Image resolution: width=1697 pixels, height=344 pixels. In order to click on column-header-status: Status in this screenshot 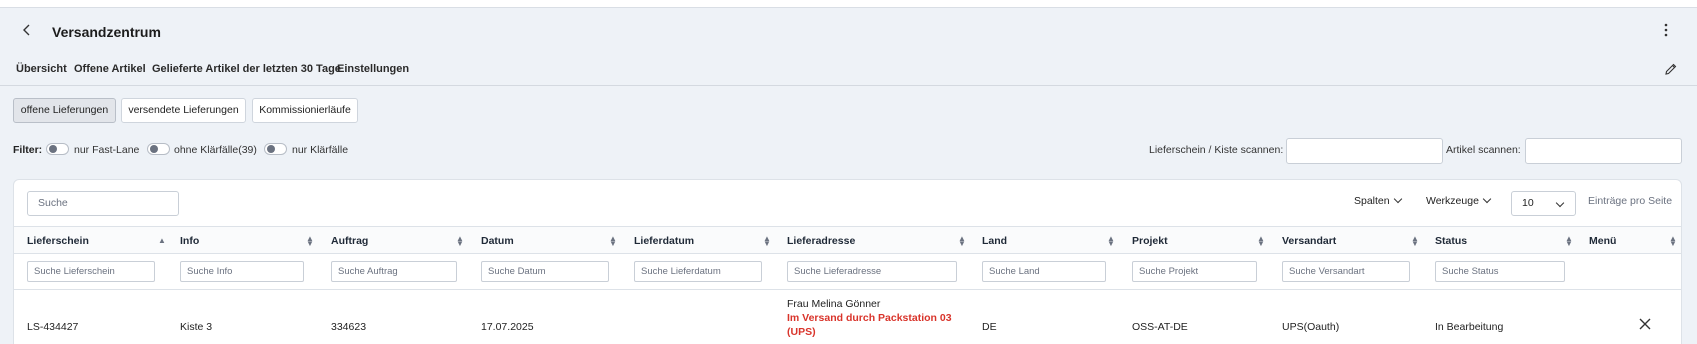, I will do `click(1451, 241)`.